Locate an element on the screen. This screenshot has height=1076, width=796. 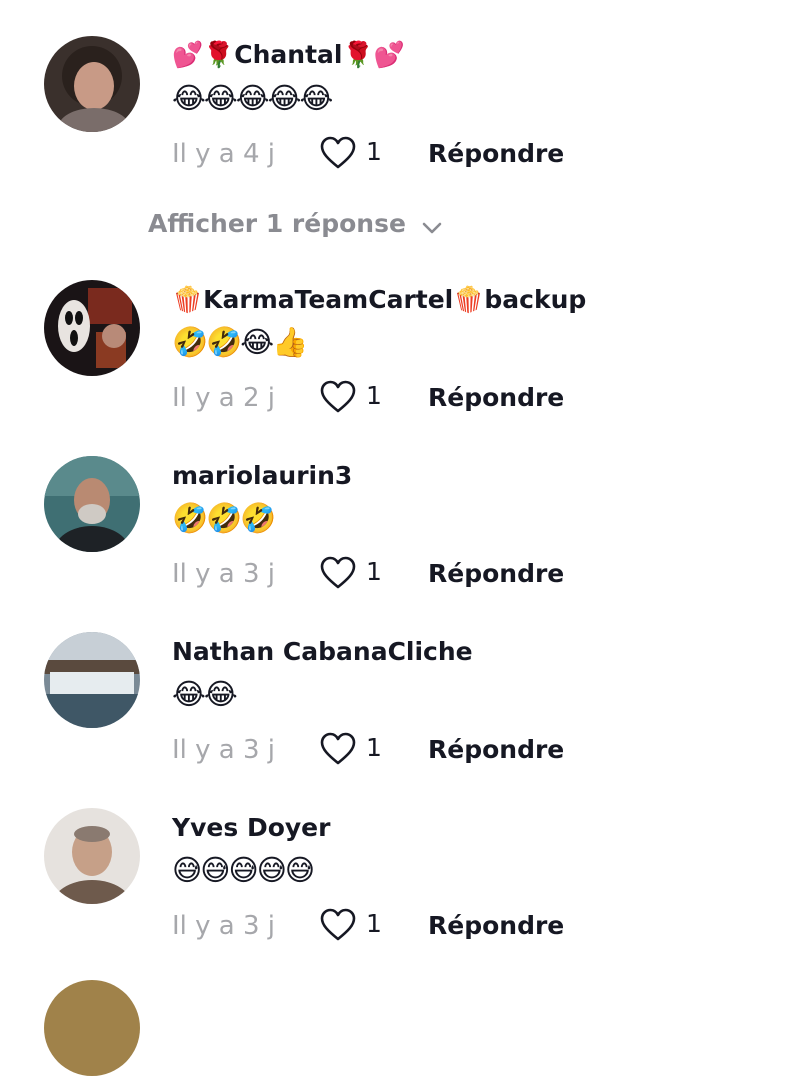
comment-username: Nathan CabanaCliche is located at coordinates (322, 652).